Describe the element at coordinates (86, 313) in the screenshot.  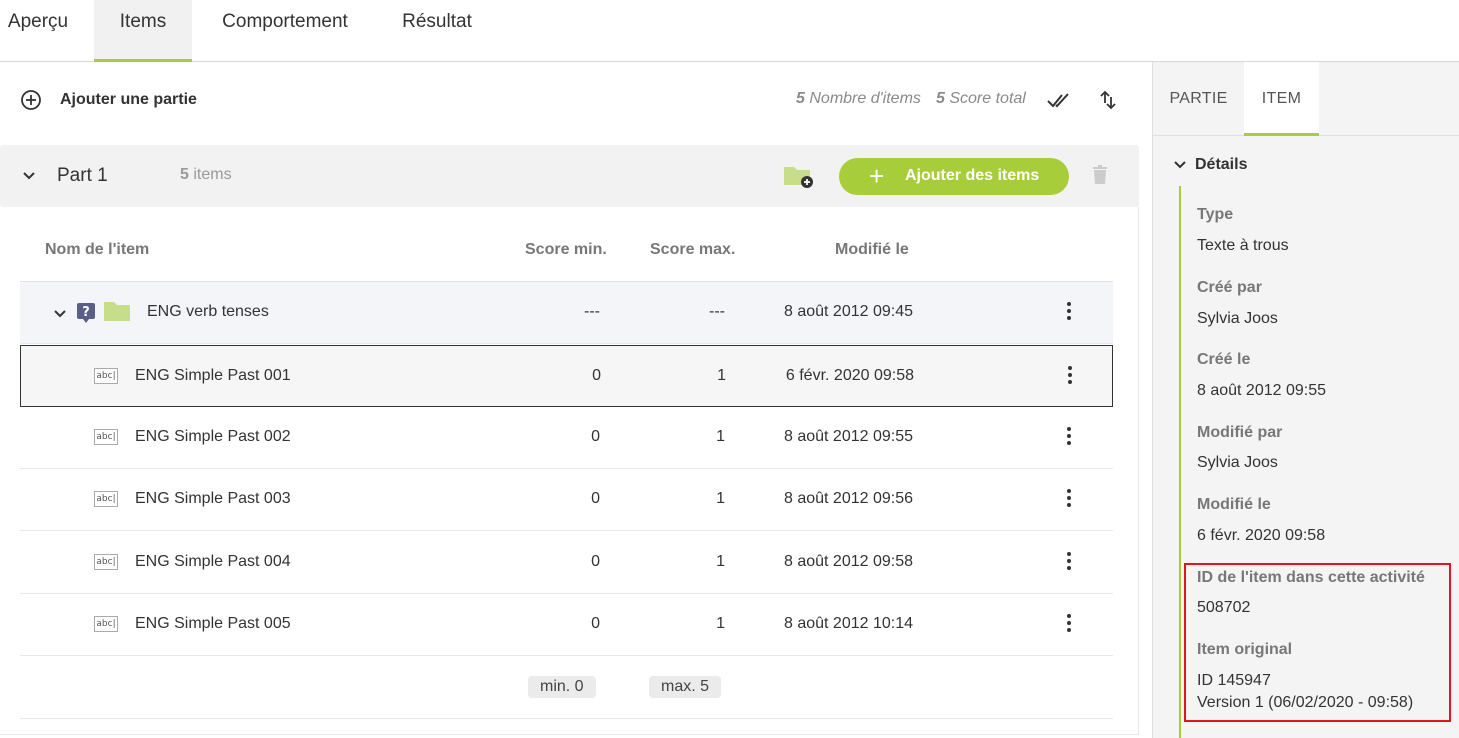
I see `question-badge-icon: ?` at that location.